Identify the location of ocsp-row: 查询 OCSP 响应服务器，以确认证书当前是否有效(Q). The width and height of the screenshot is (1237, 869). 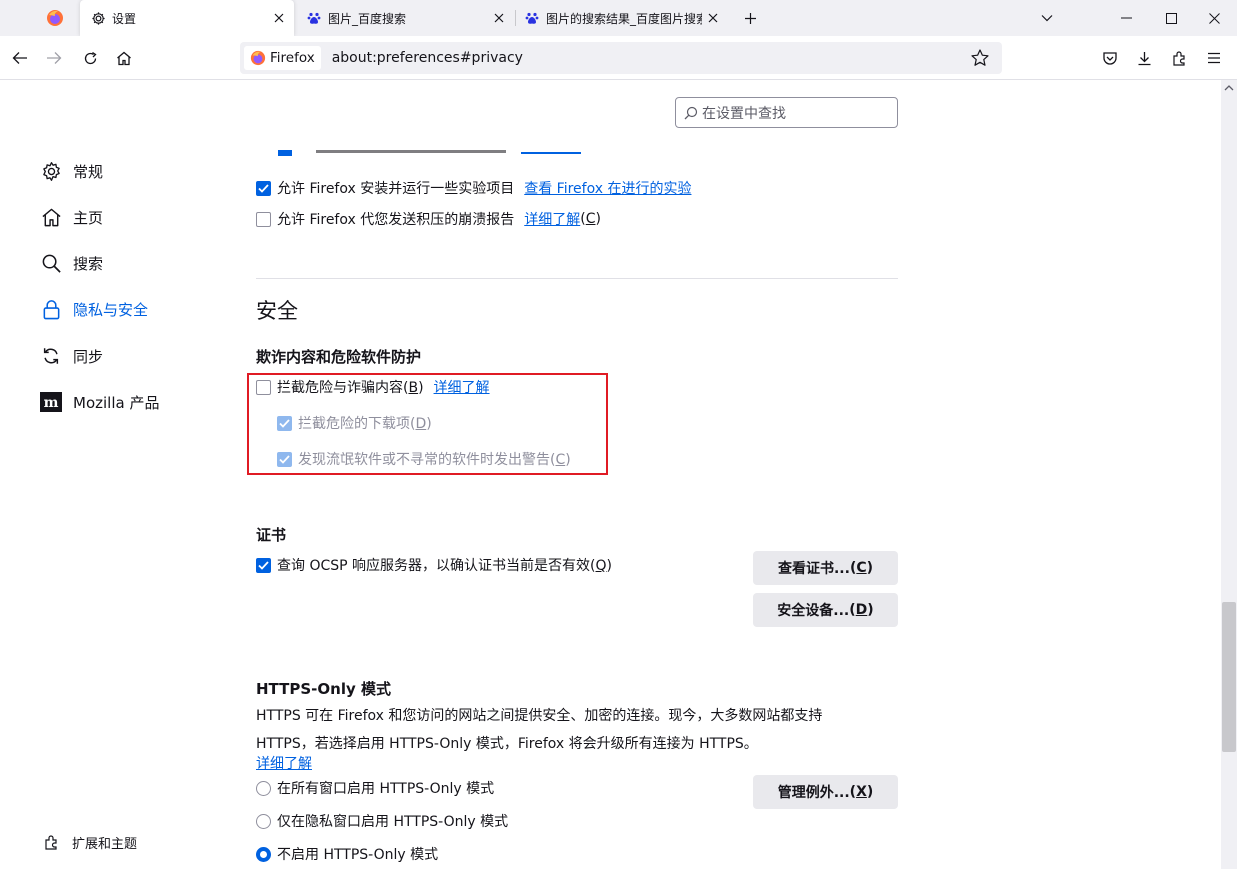
(434, 565).